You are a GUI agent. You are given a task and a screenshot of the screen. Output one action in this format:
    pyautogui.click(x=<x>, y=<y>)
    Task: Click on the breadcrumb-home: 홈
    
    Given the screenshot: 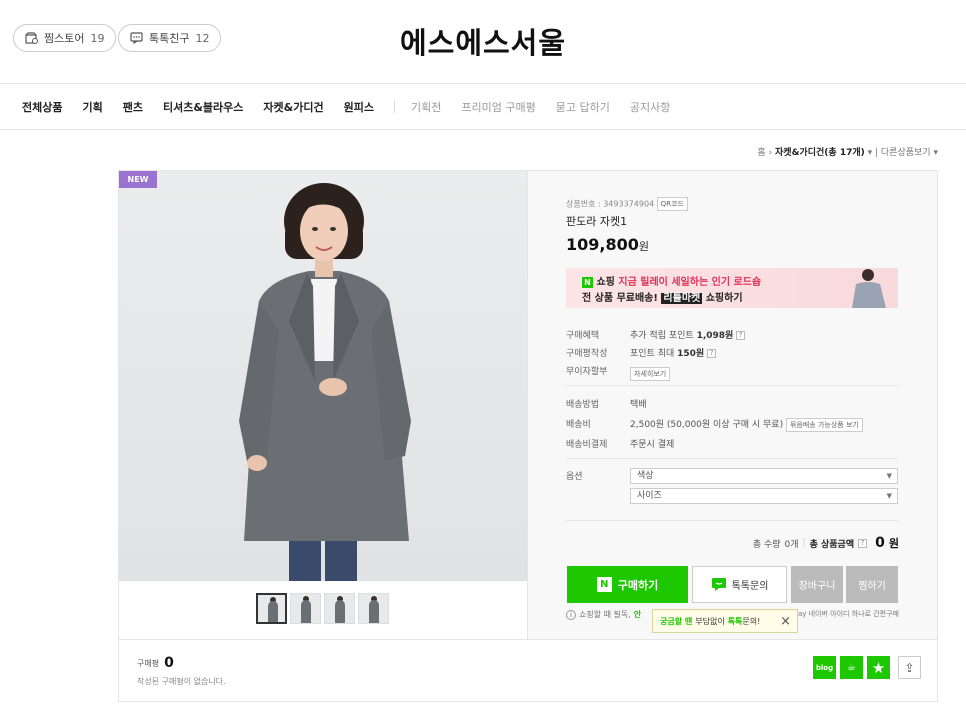 What is the action you would take?
    pyautogui.click(x=761, y=153)
    